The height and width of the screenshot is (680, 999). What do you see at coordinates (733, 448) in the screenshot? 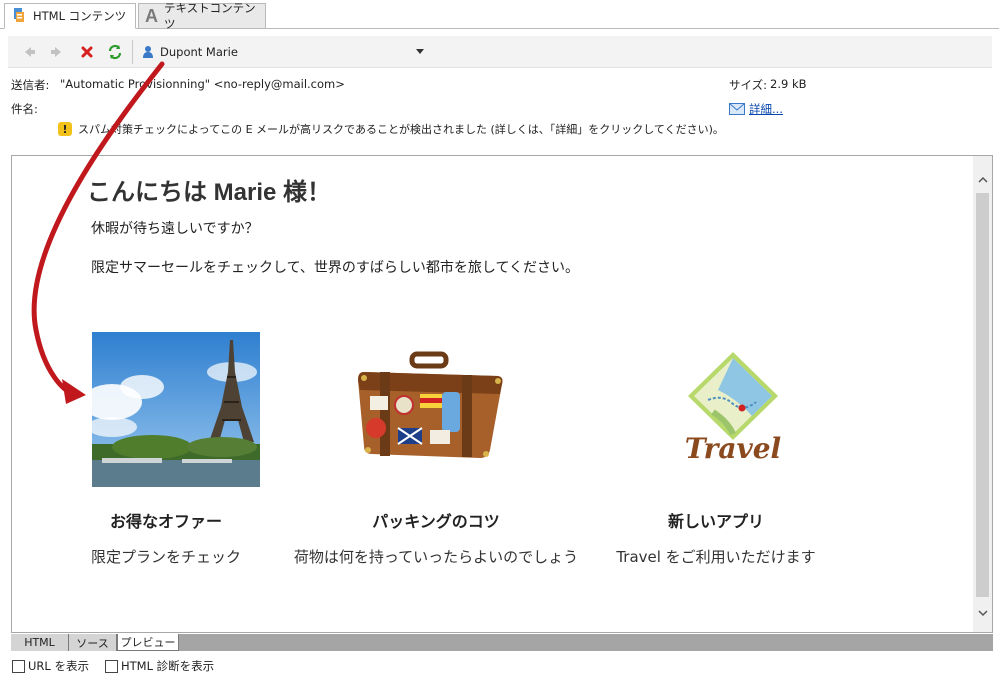
I see `travel-logo-text: Travel` at bounding box center [733, 448].